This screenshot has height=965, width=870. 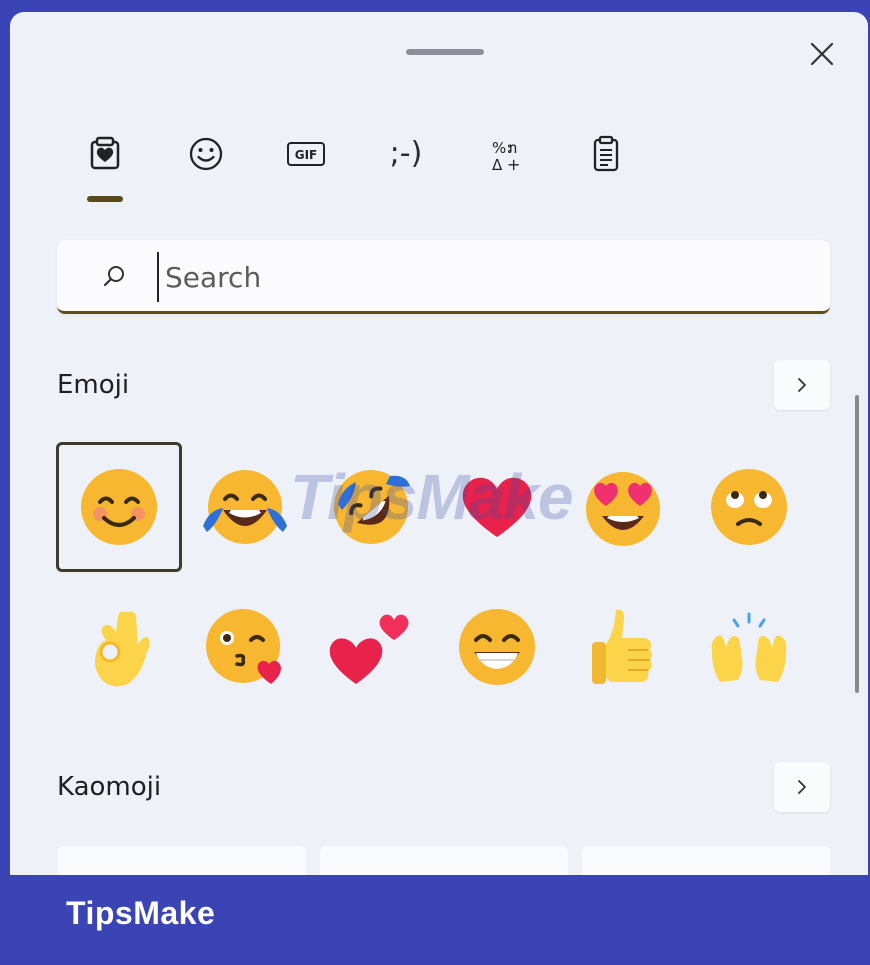 I want to click on brand-banner: TipsMake, so click(x=435, y=920).